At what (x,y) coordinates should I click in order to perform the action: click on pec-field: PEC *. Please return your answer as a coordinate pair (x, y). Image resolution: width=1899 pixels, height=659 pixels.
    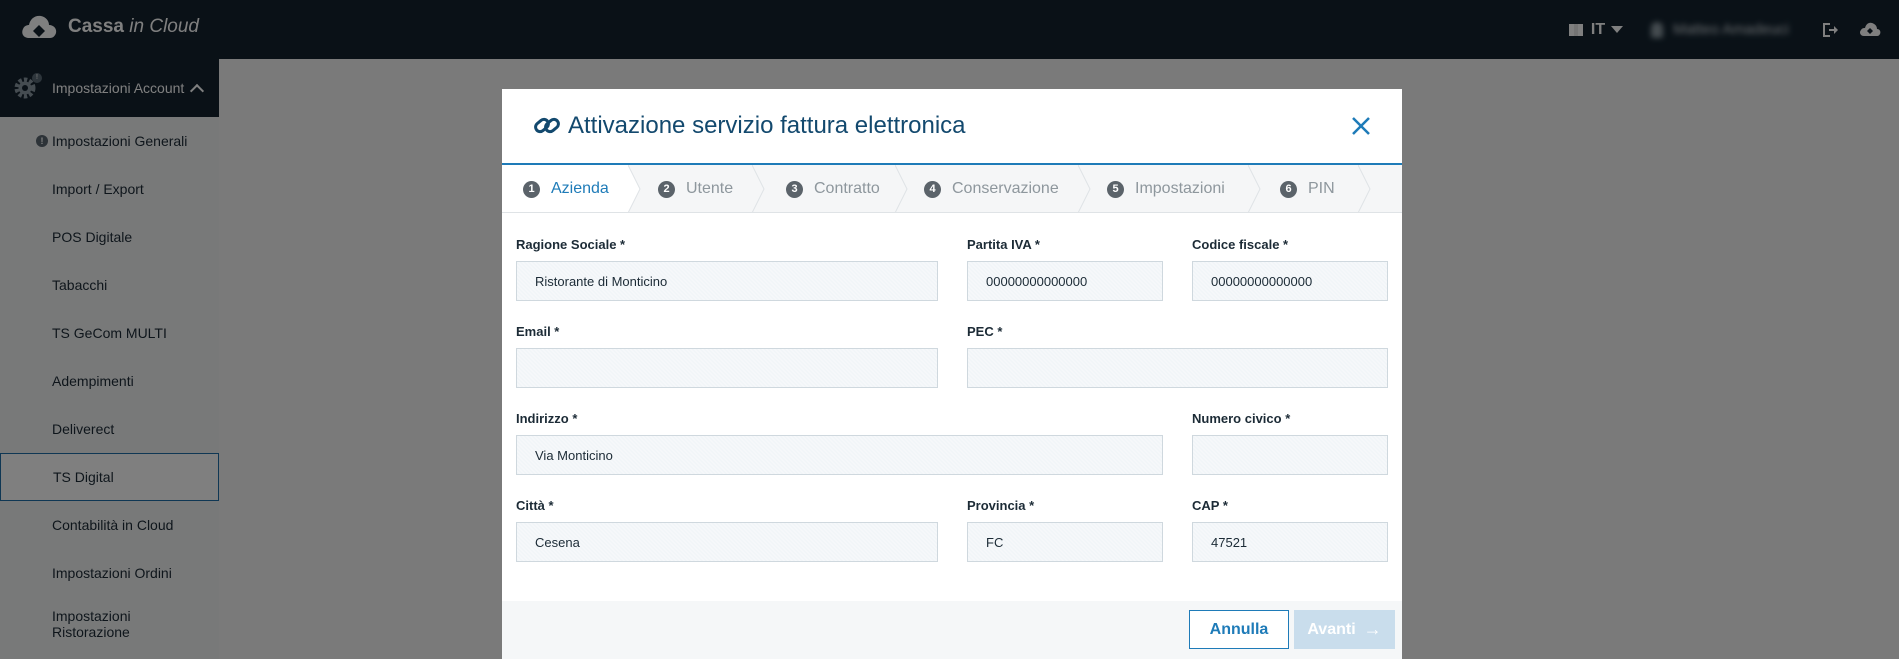
    Looking at the image, I should click on (1177, 356).